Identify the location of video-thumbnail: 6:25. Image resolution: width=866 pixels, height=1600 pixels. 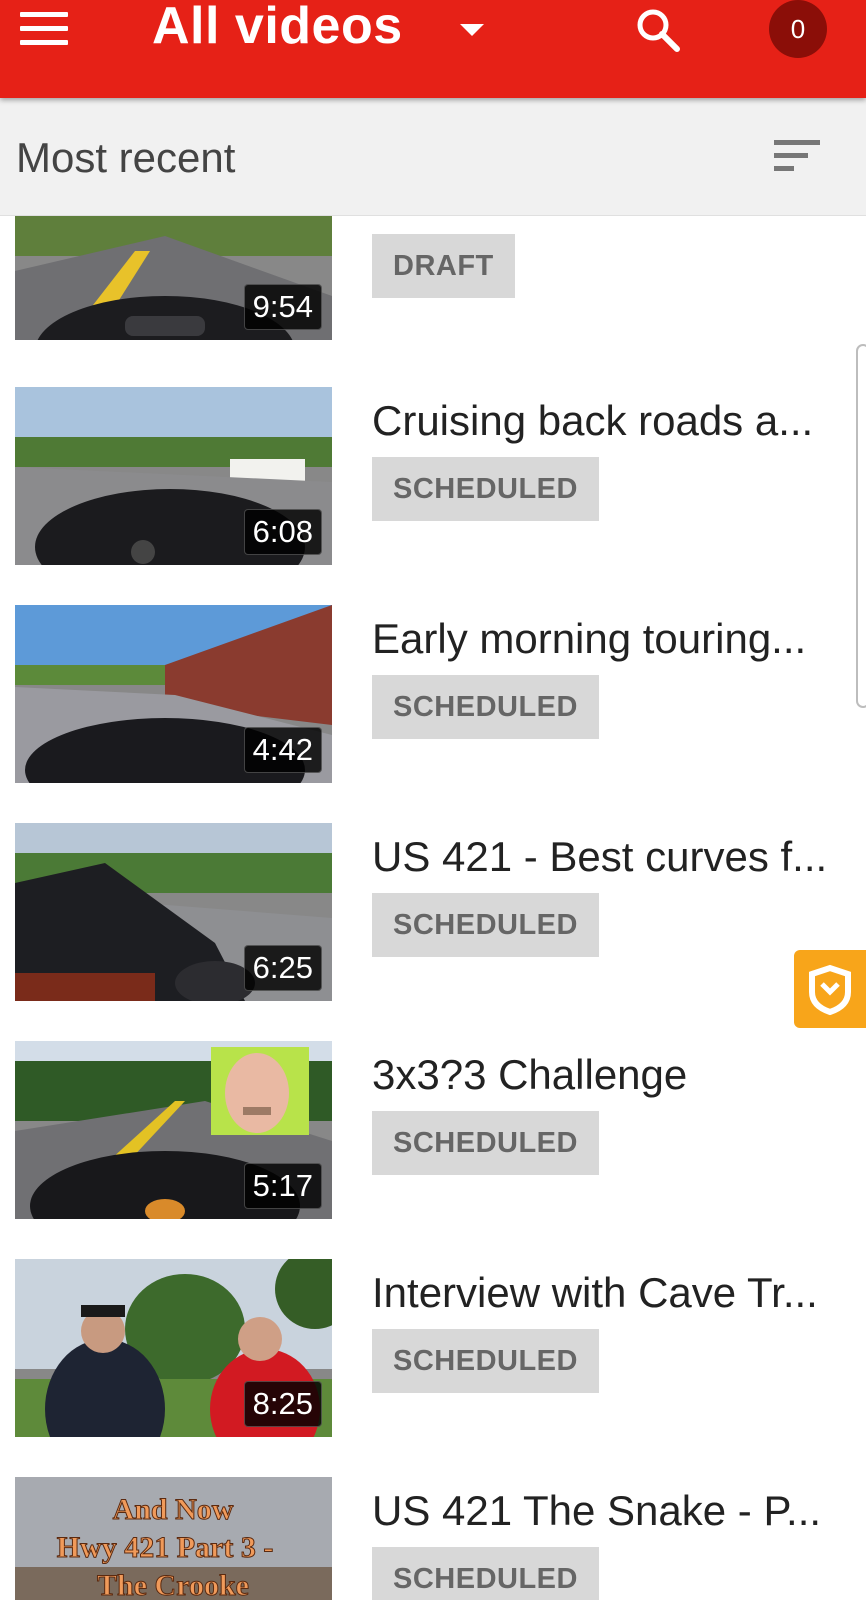
(173, 912).